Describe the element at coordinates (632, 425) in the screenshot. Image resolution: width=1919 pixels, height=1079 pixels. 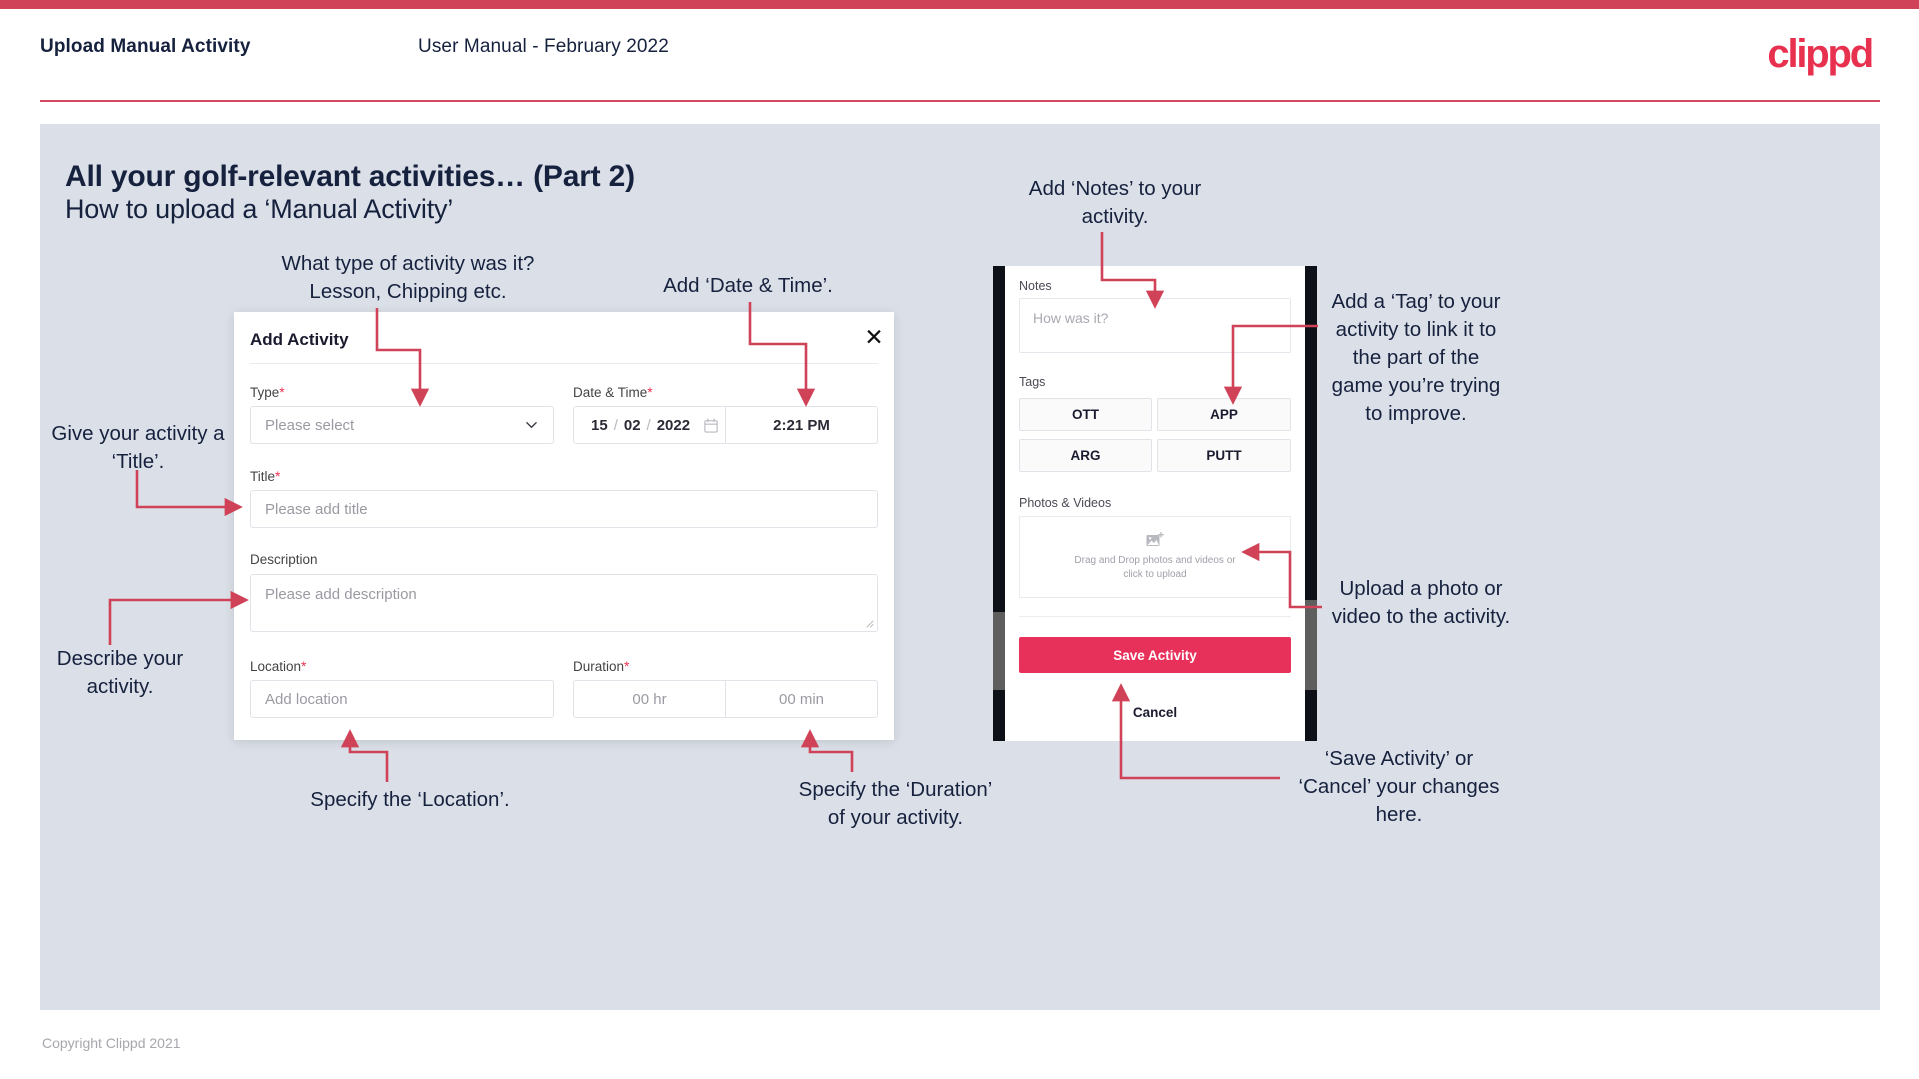
I see `date-month: 02` at that location.